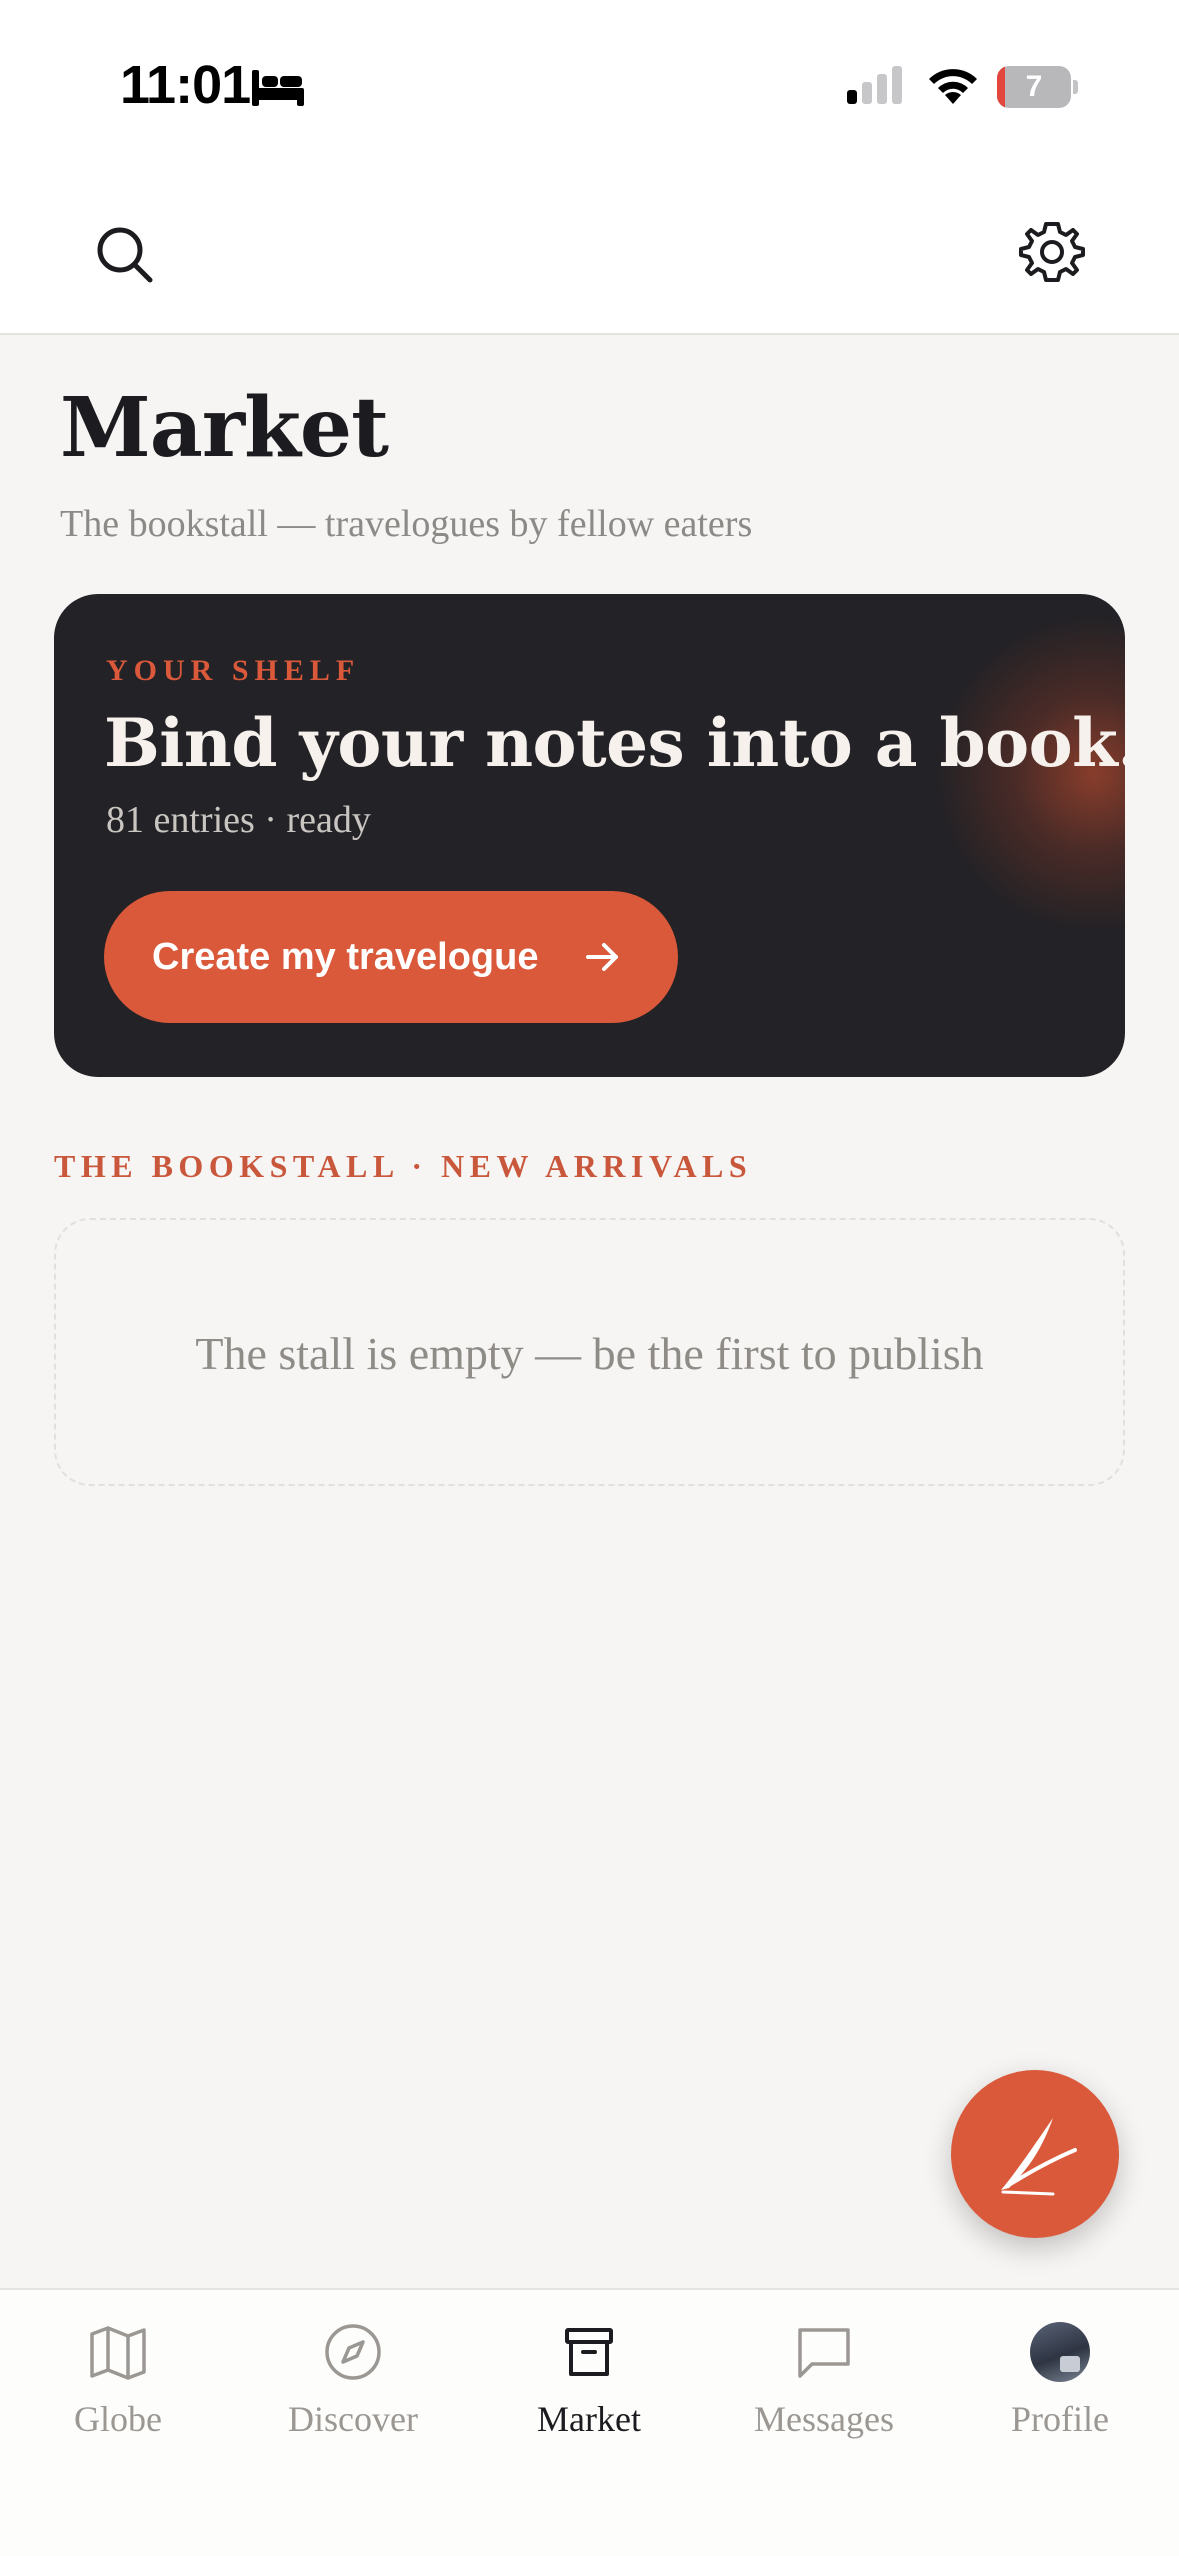 The width and height of the screenshot is (1179, 2556). Describe the element at coordinates (353, 2390) in the screenshot. I see `nav-item-discover: Discover` at that location.